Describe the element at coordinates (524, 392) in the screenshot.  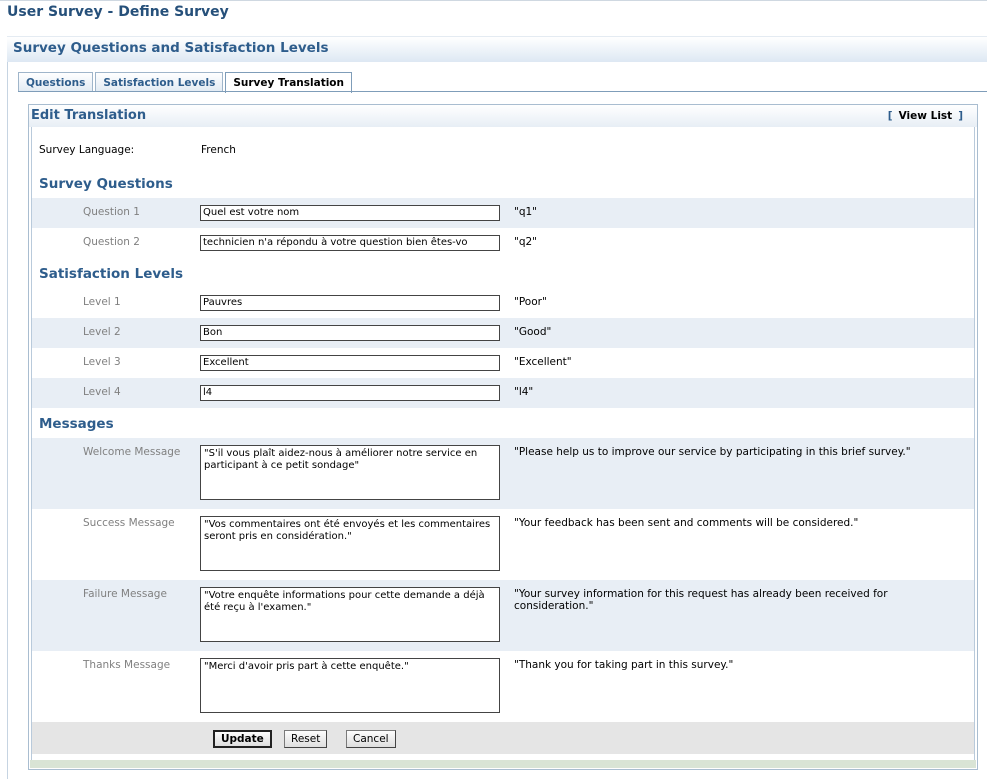
I see `level-original: "l4"` at that location.